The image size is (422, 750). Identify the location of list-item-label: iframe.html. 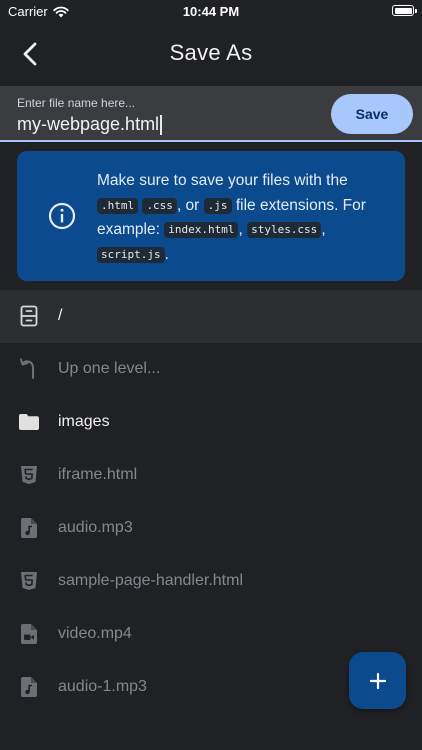
(98, 474).